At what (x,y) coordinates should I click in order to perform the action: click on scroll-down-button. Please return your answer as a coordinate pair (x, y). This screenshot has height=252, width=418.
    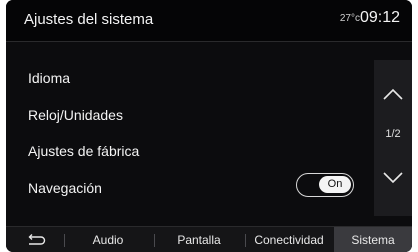
    Looking at the image, I should click on (393, 182).